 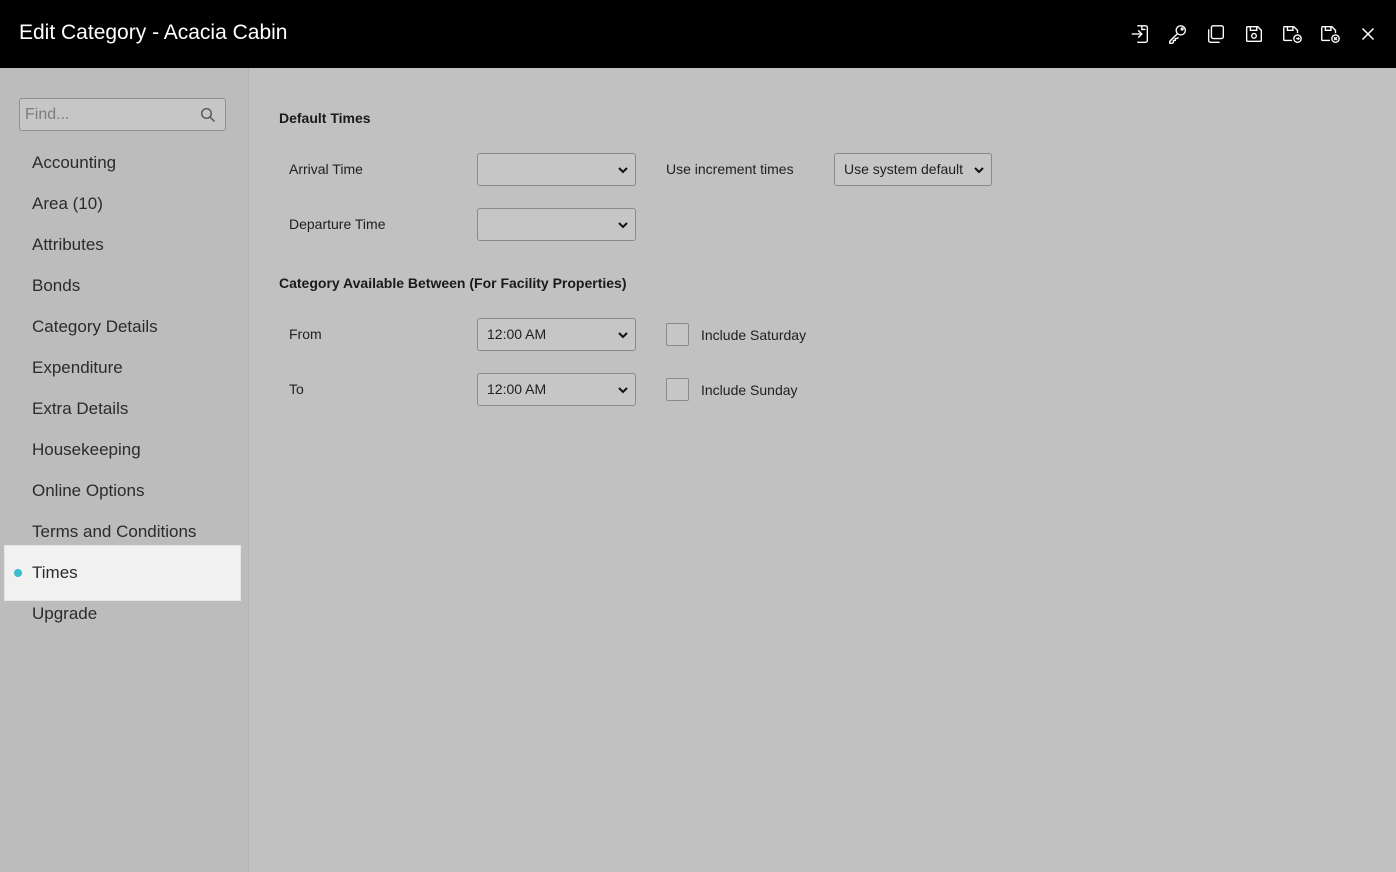 What do you see at coordinates (698, 34) in the screenshot?
I see `title-bar: Edit Category - Acacia Cabin` at bounding box center [698, 34].